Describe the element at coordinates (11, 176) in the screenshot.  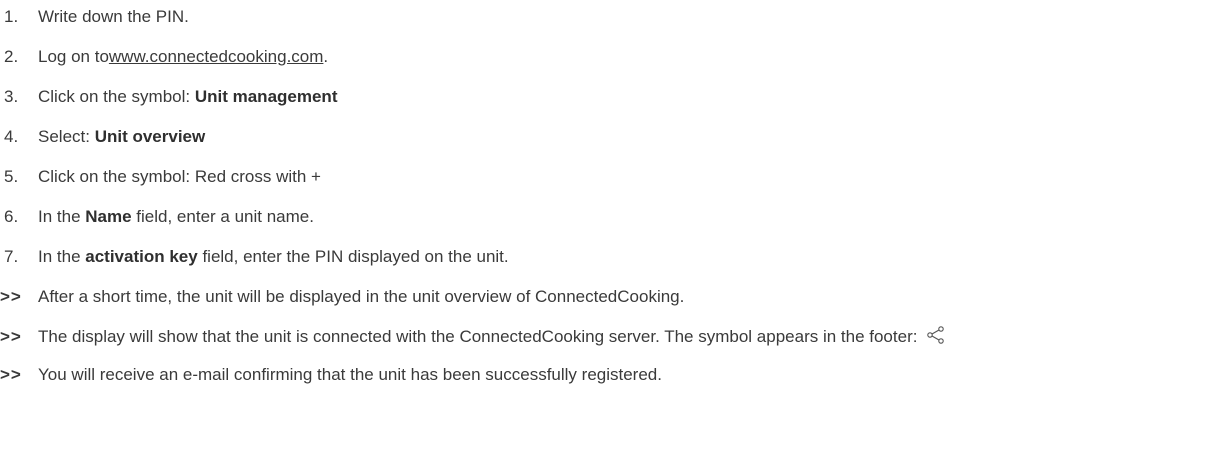
I see `step-number: 5.` at that location.